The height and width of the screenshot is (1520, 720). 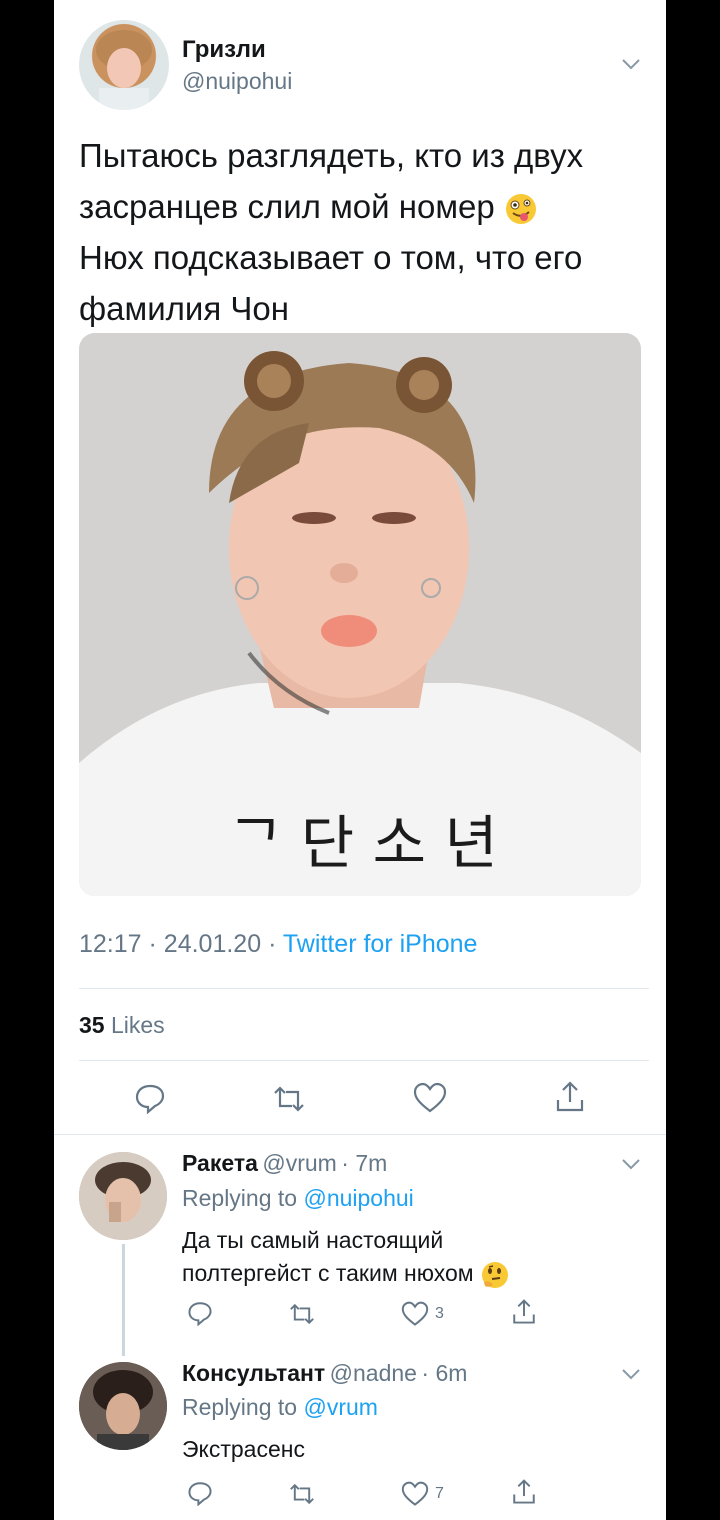 What do you see at coordinates (110, 944) in the screenshot?
I see `tweet-time: 12:17` at bounding box center [110, 944].